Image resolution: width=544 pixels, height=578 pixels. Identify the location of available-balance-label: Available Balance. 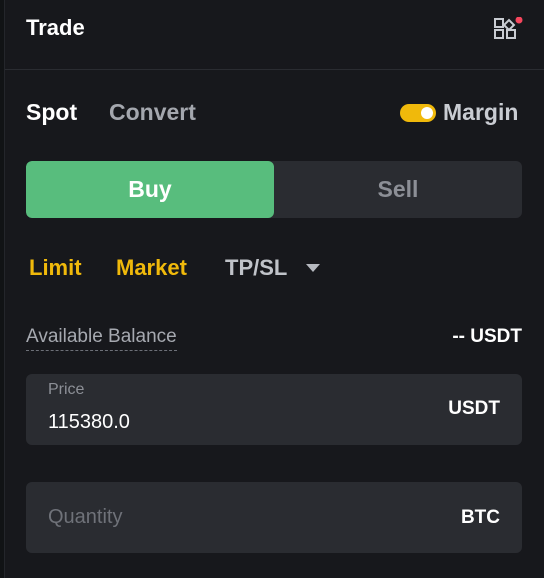
(101, 338).